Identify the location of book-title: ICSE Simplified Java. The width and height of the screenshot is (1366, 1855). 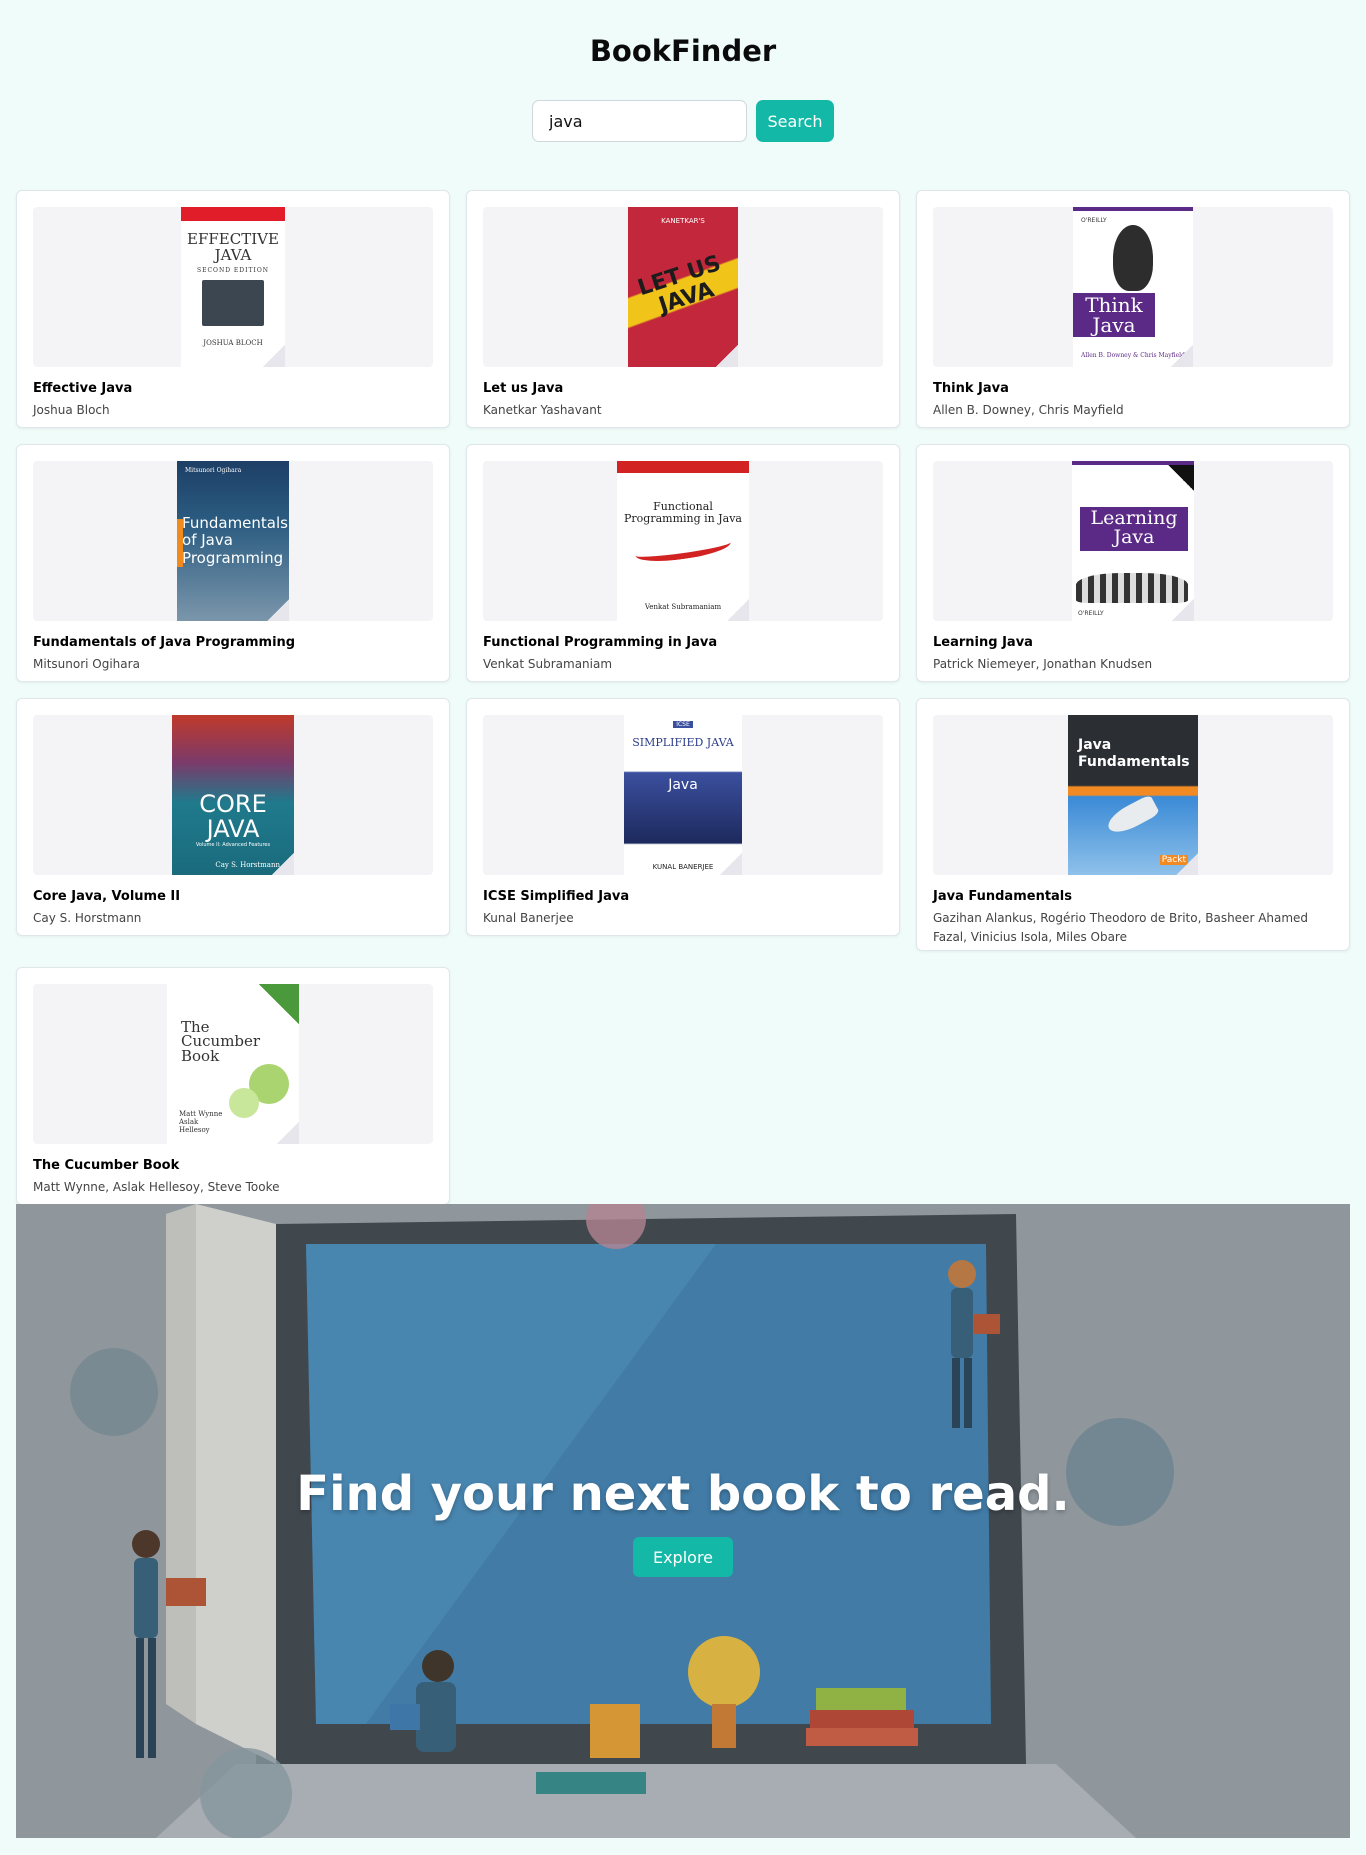
(556, 896).